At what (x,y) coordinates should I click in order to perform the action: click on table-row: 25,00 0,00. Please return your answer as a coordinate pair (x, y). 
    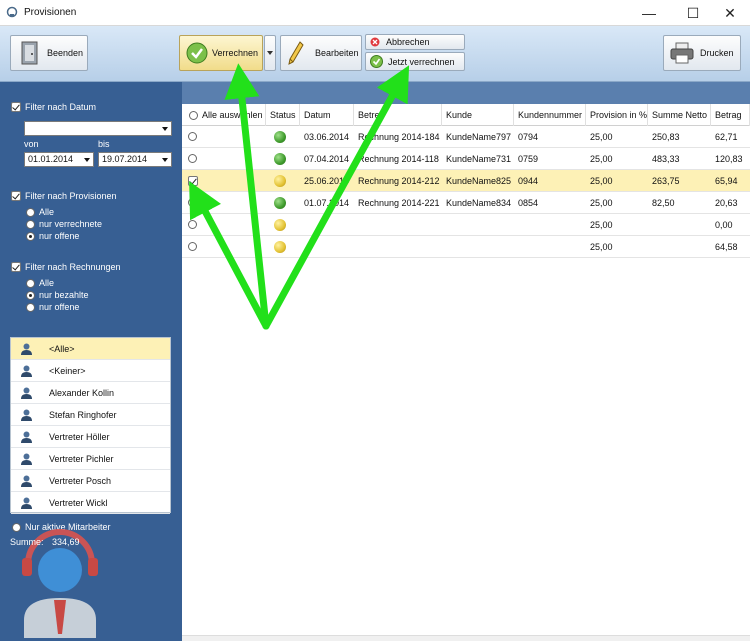
    Looking at the image, I should click on (466, 225).